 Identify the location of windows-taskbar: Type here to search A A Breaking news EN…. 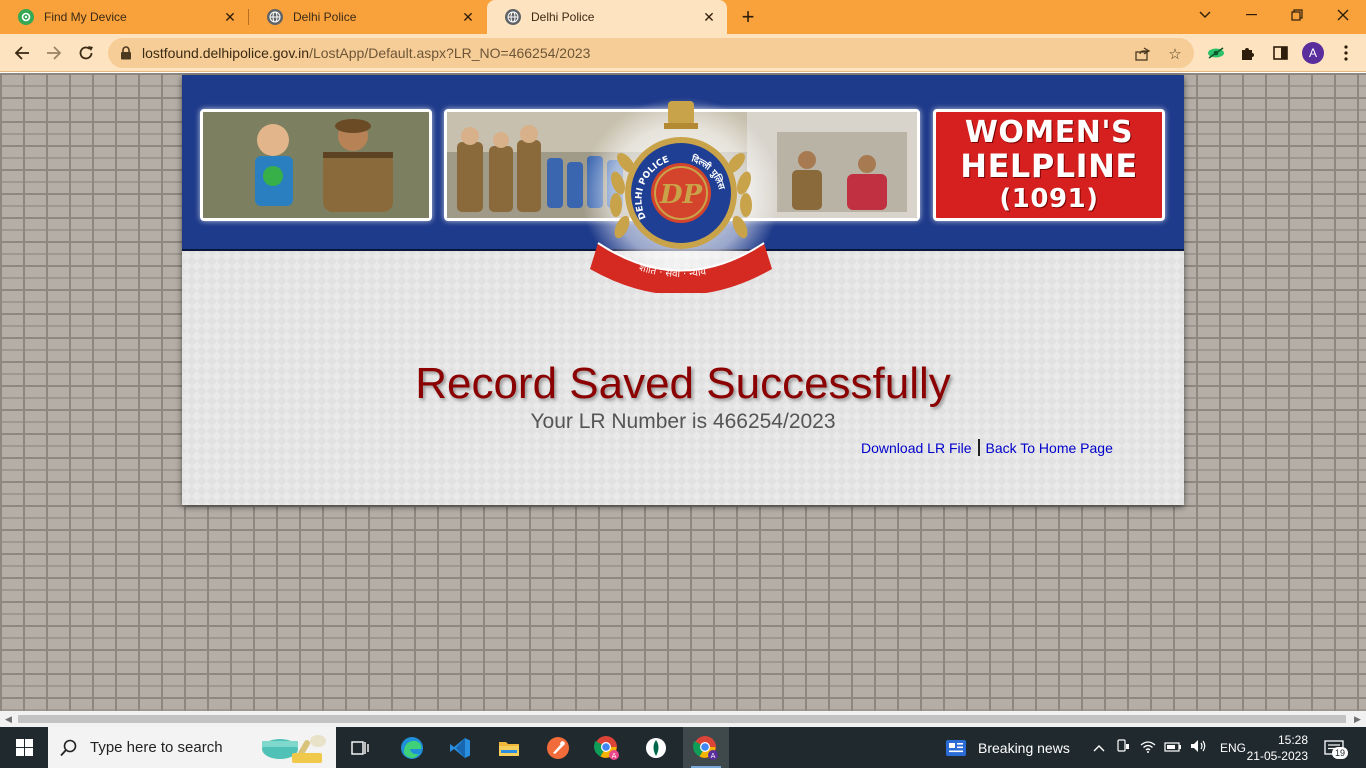
(683, 747).